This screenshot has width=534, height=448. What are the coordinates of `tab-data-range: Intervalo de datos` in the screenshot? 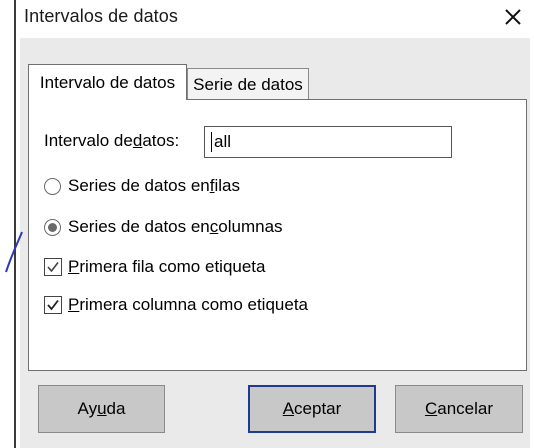 It's located at (107, 82).